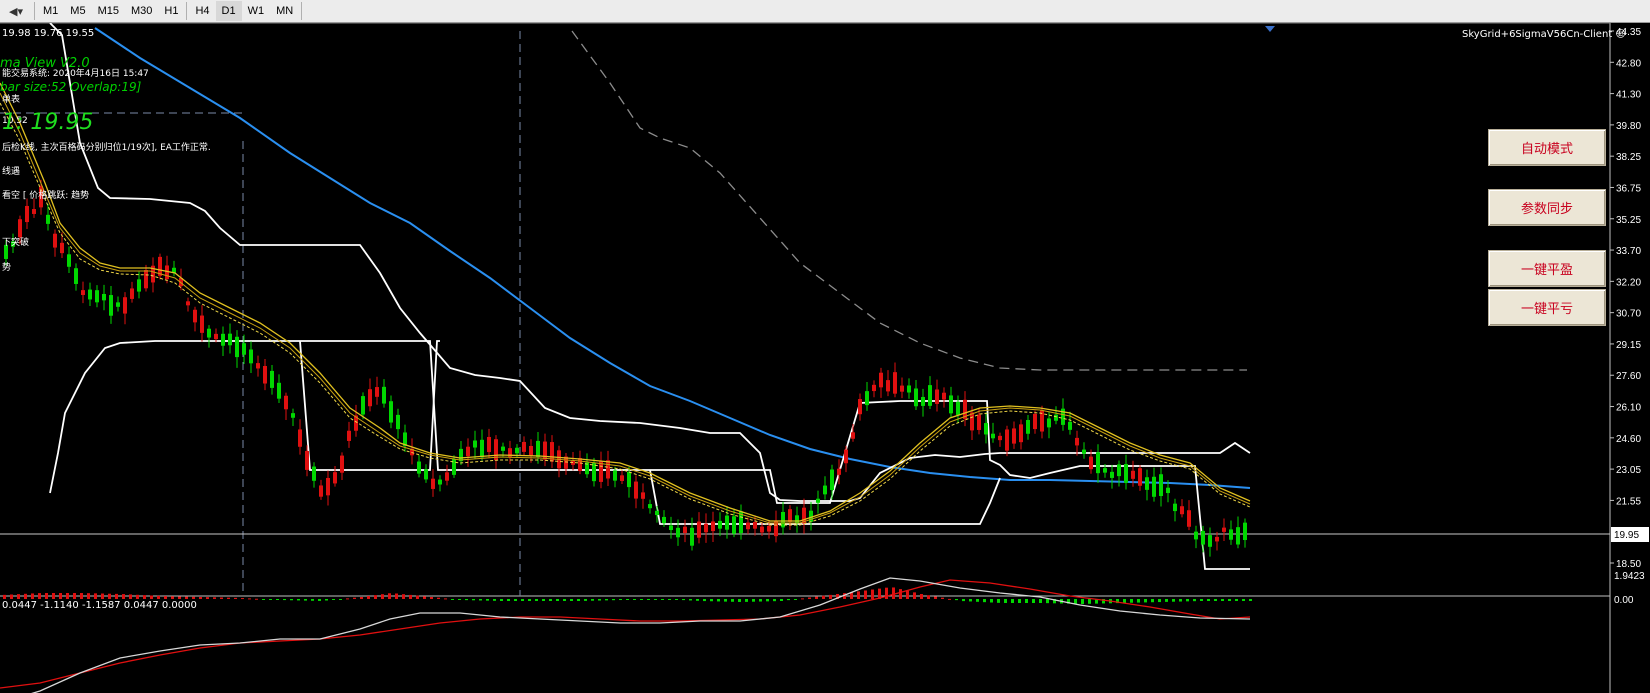  I want to click on timeframe-m15: M15, so click(108, 11).